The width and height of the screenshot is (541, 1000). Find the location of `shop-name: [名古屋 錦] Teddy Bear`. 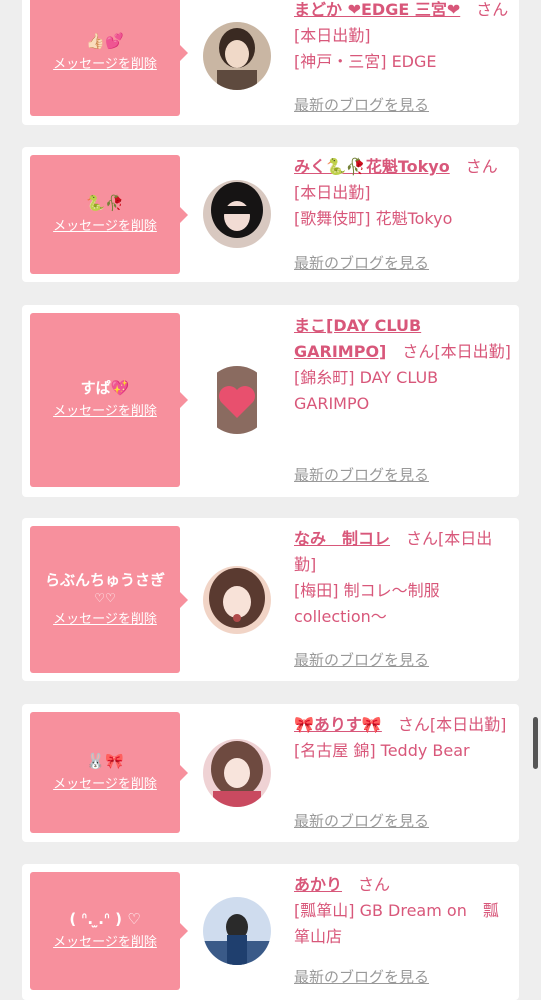

shop-name: [名古屋 錦] Teddy Bear is located at coordinates (382, 750).